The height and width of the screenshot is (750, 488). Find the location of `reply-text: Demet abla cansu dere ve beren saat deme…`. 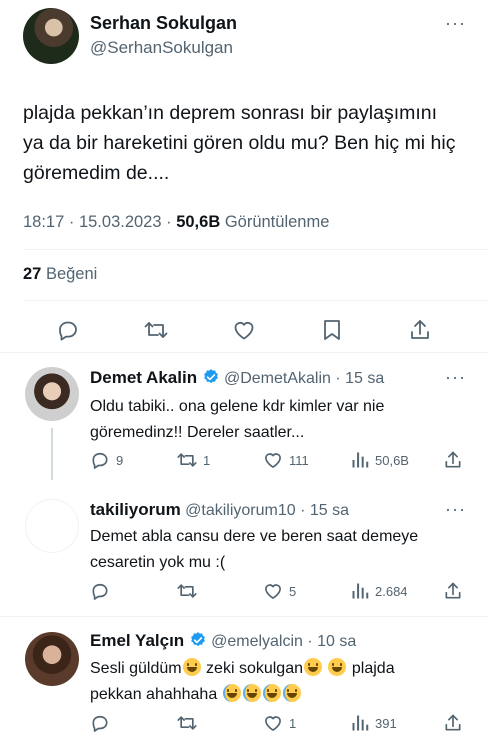

reply-text: Demet abla cansu dere ve beren saat deme… is located at coordinates (254, 549).